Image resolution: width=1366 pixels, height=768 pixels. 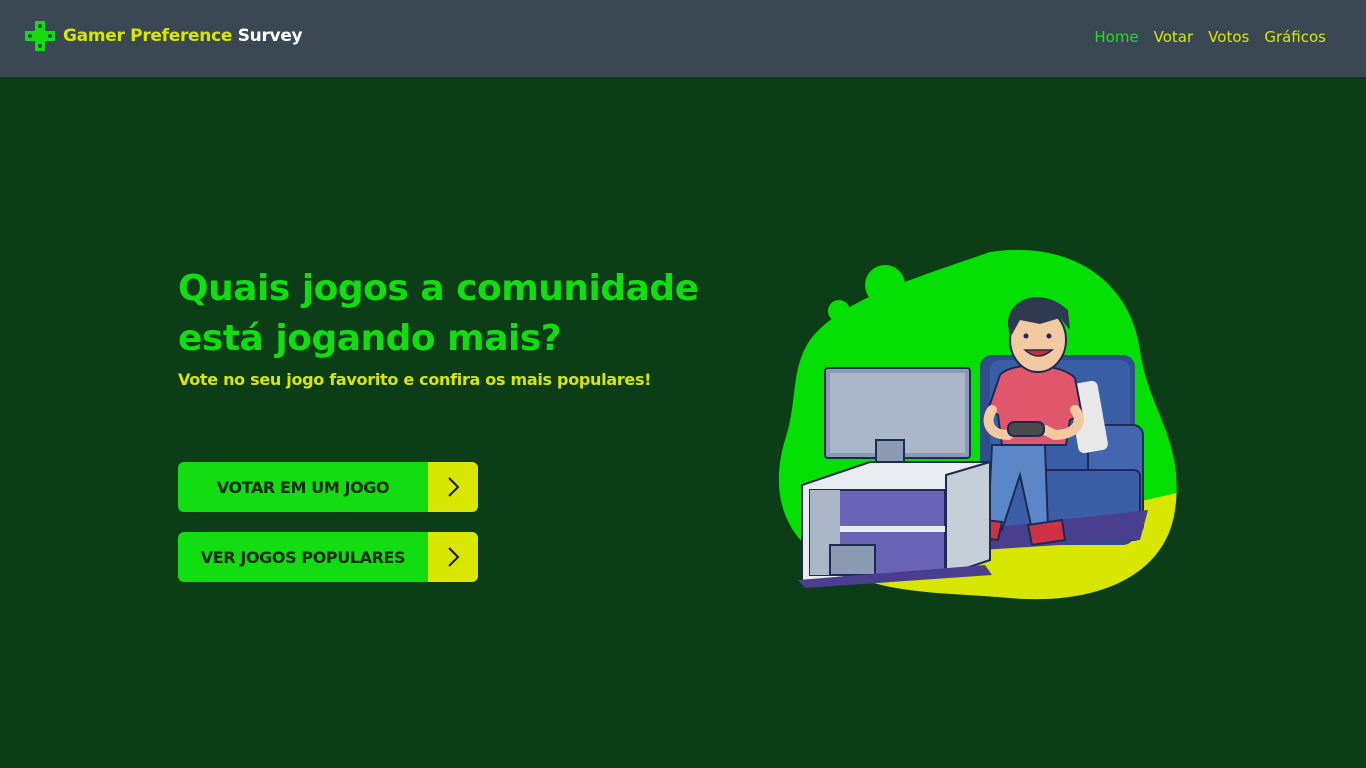 I want to click on vote-game-button: VOTAR EM UM JOGO, so click(x=328, y=487).